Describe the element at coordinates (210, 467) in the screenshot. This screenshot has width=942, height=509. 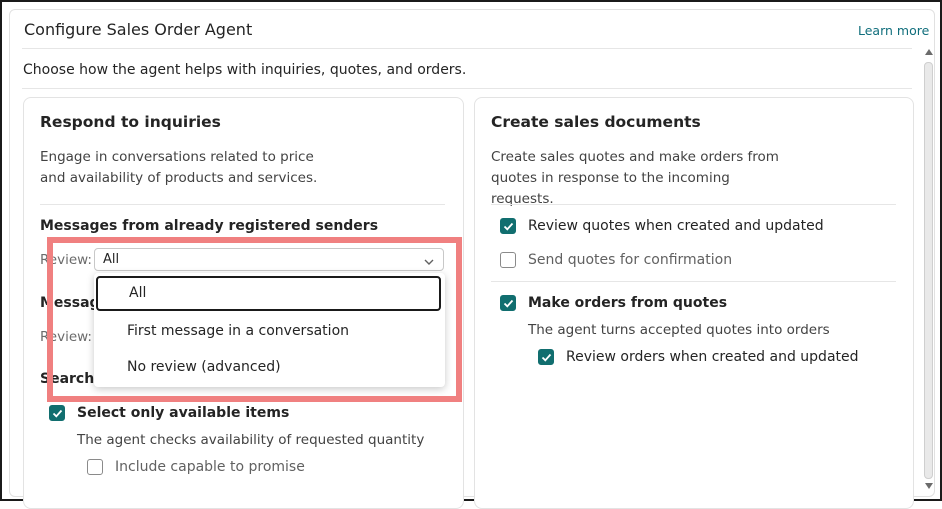
I see `capable-to-promise-label: Include capable to promise` at that location.